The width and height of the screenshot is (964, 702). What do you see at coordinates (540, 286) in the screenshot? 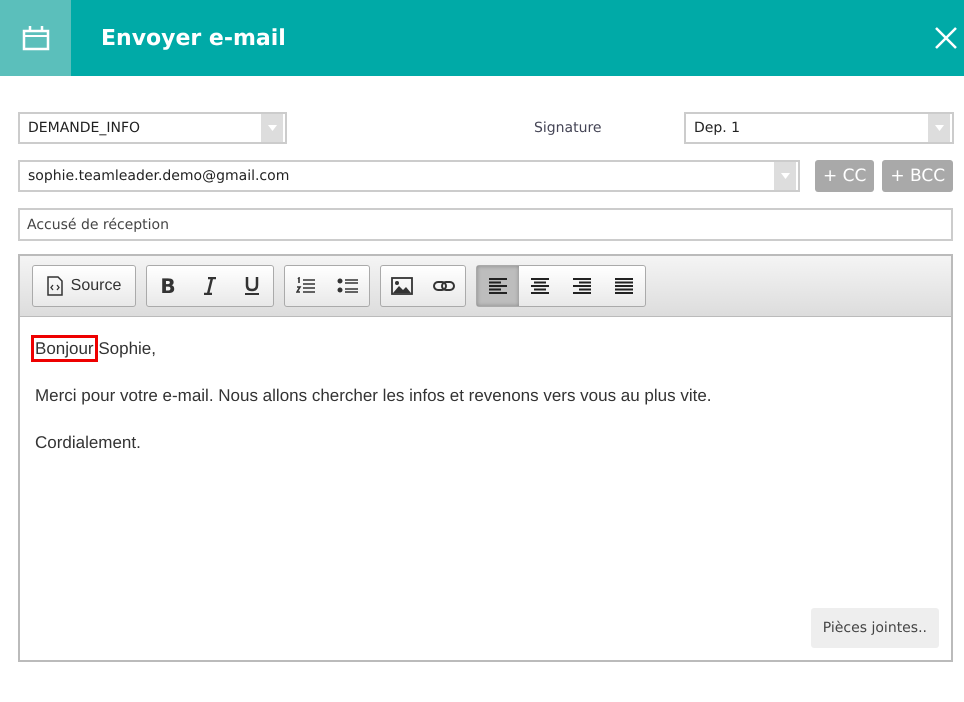
I see `align-center-icon` at bounding box center [540, 286].